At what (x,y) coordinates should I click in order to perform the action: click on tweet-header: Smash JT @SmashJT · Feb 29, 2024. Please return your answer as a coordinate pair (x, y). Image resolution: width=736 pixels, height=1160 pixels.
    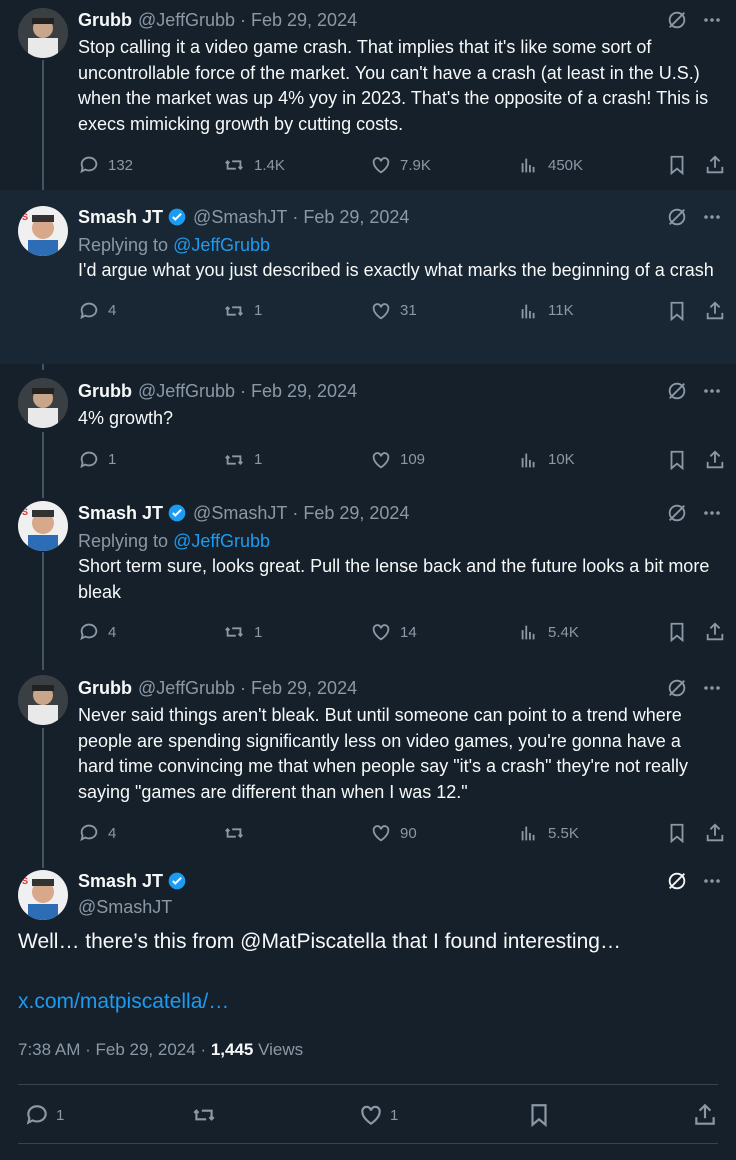
    Looking at the image, I should click on (407, 217).